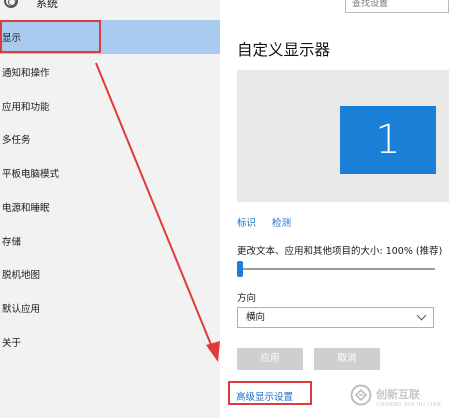 The height and width of the screenshot is (418, 449). I want to click on search-input: 查找设置, so click(397, 6).